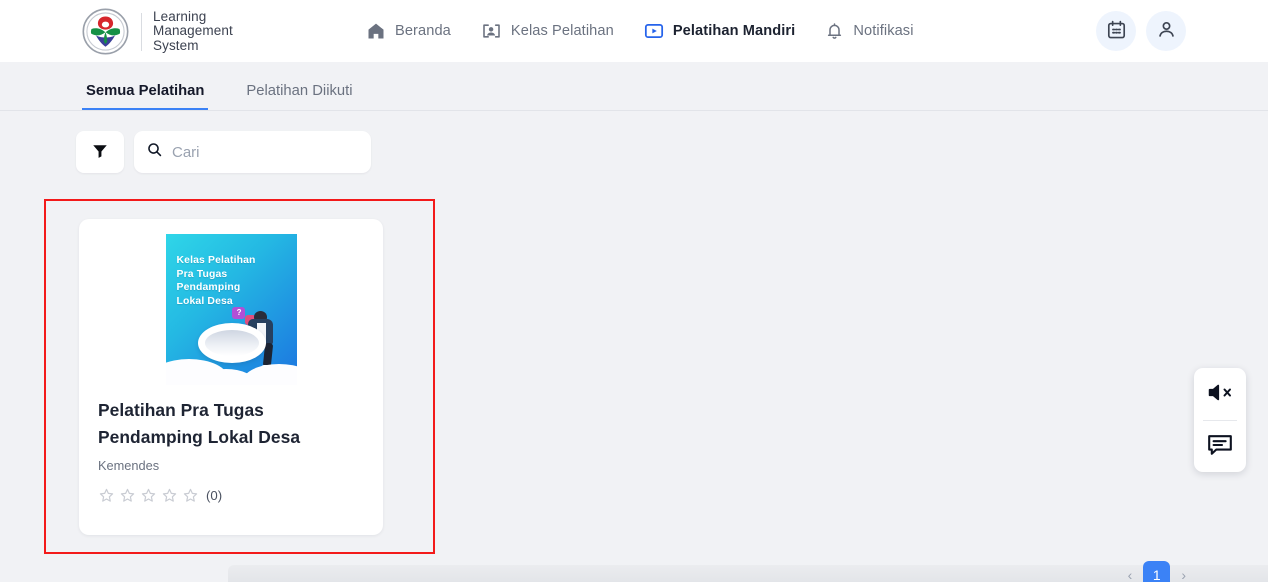 This screenshot has height=582, width=1268. Describe the element at coordinates (748, 573) in the screenshot. I see `footer-panel` at that location.